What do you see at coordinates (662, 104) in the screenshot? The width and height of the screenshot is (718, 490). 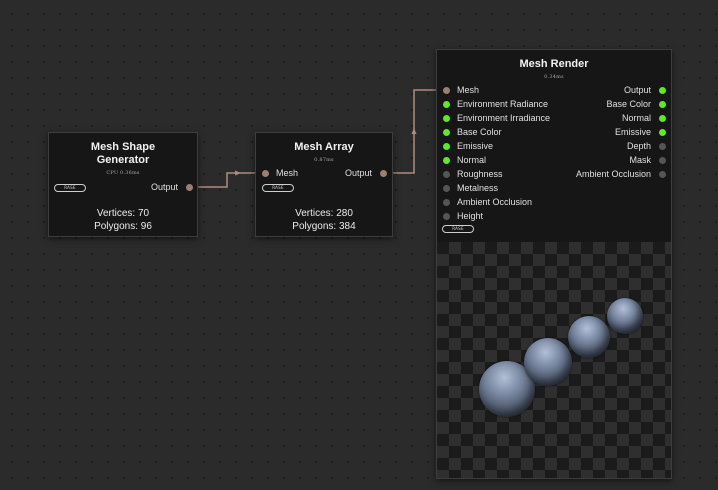 I see `output-port-base-color` at bounding box center [662, 104].